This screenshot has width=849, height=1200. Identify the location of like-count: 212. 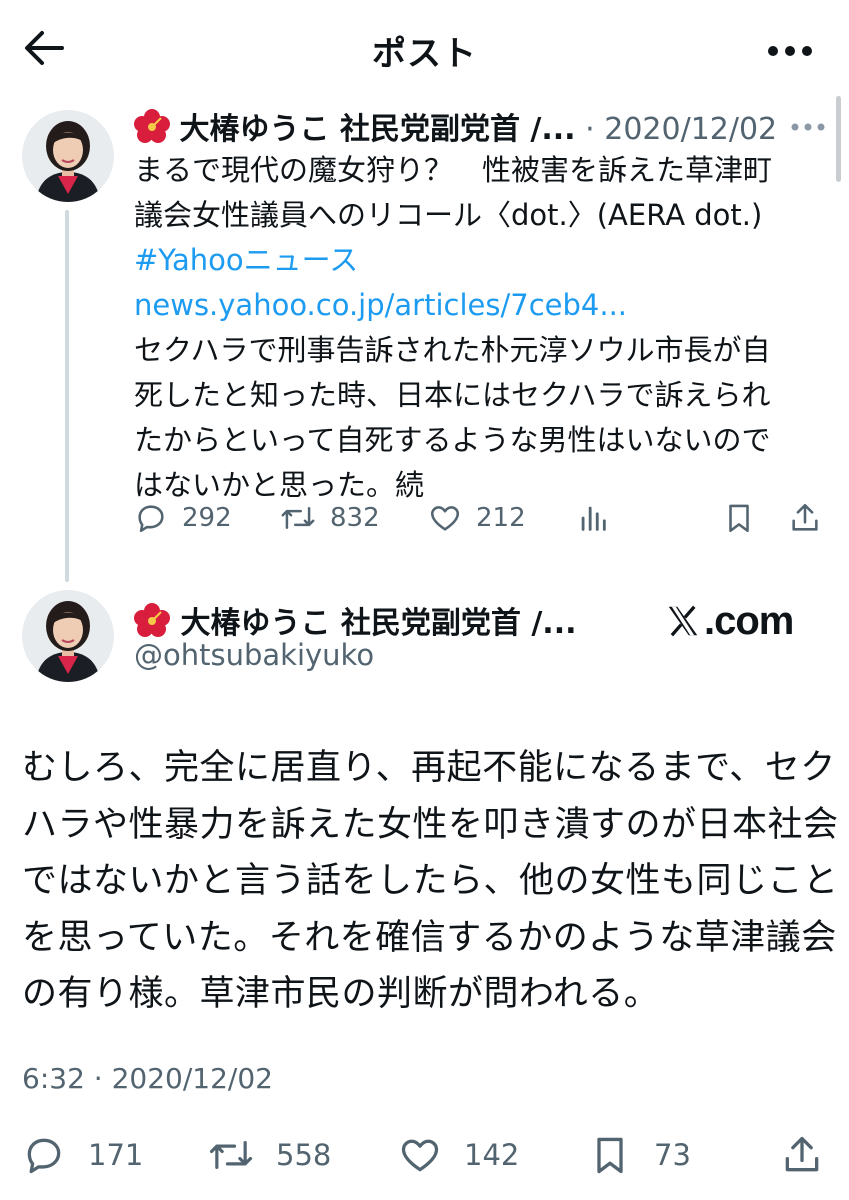
(501, 518).